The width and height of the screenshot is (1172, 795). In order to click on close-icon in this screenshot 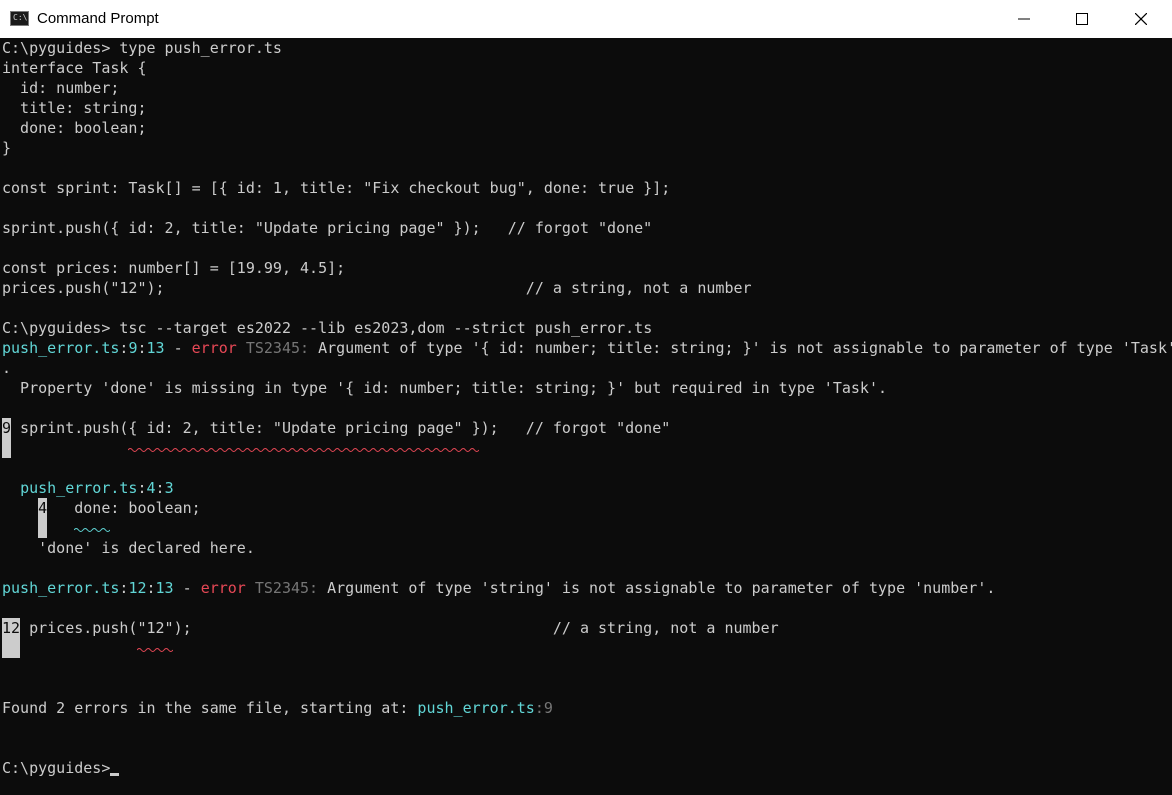, I will do `click(1141, 19)`.